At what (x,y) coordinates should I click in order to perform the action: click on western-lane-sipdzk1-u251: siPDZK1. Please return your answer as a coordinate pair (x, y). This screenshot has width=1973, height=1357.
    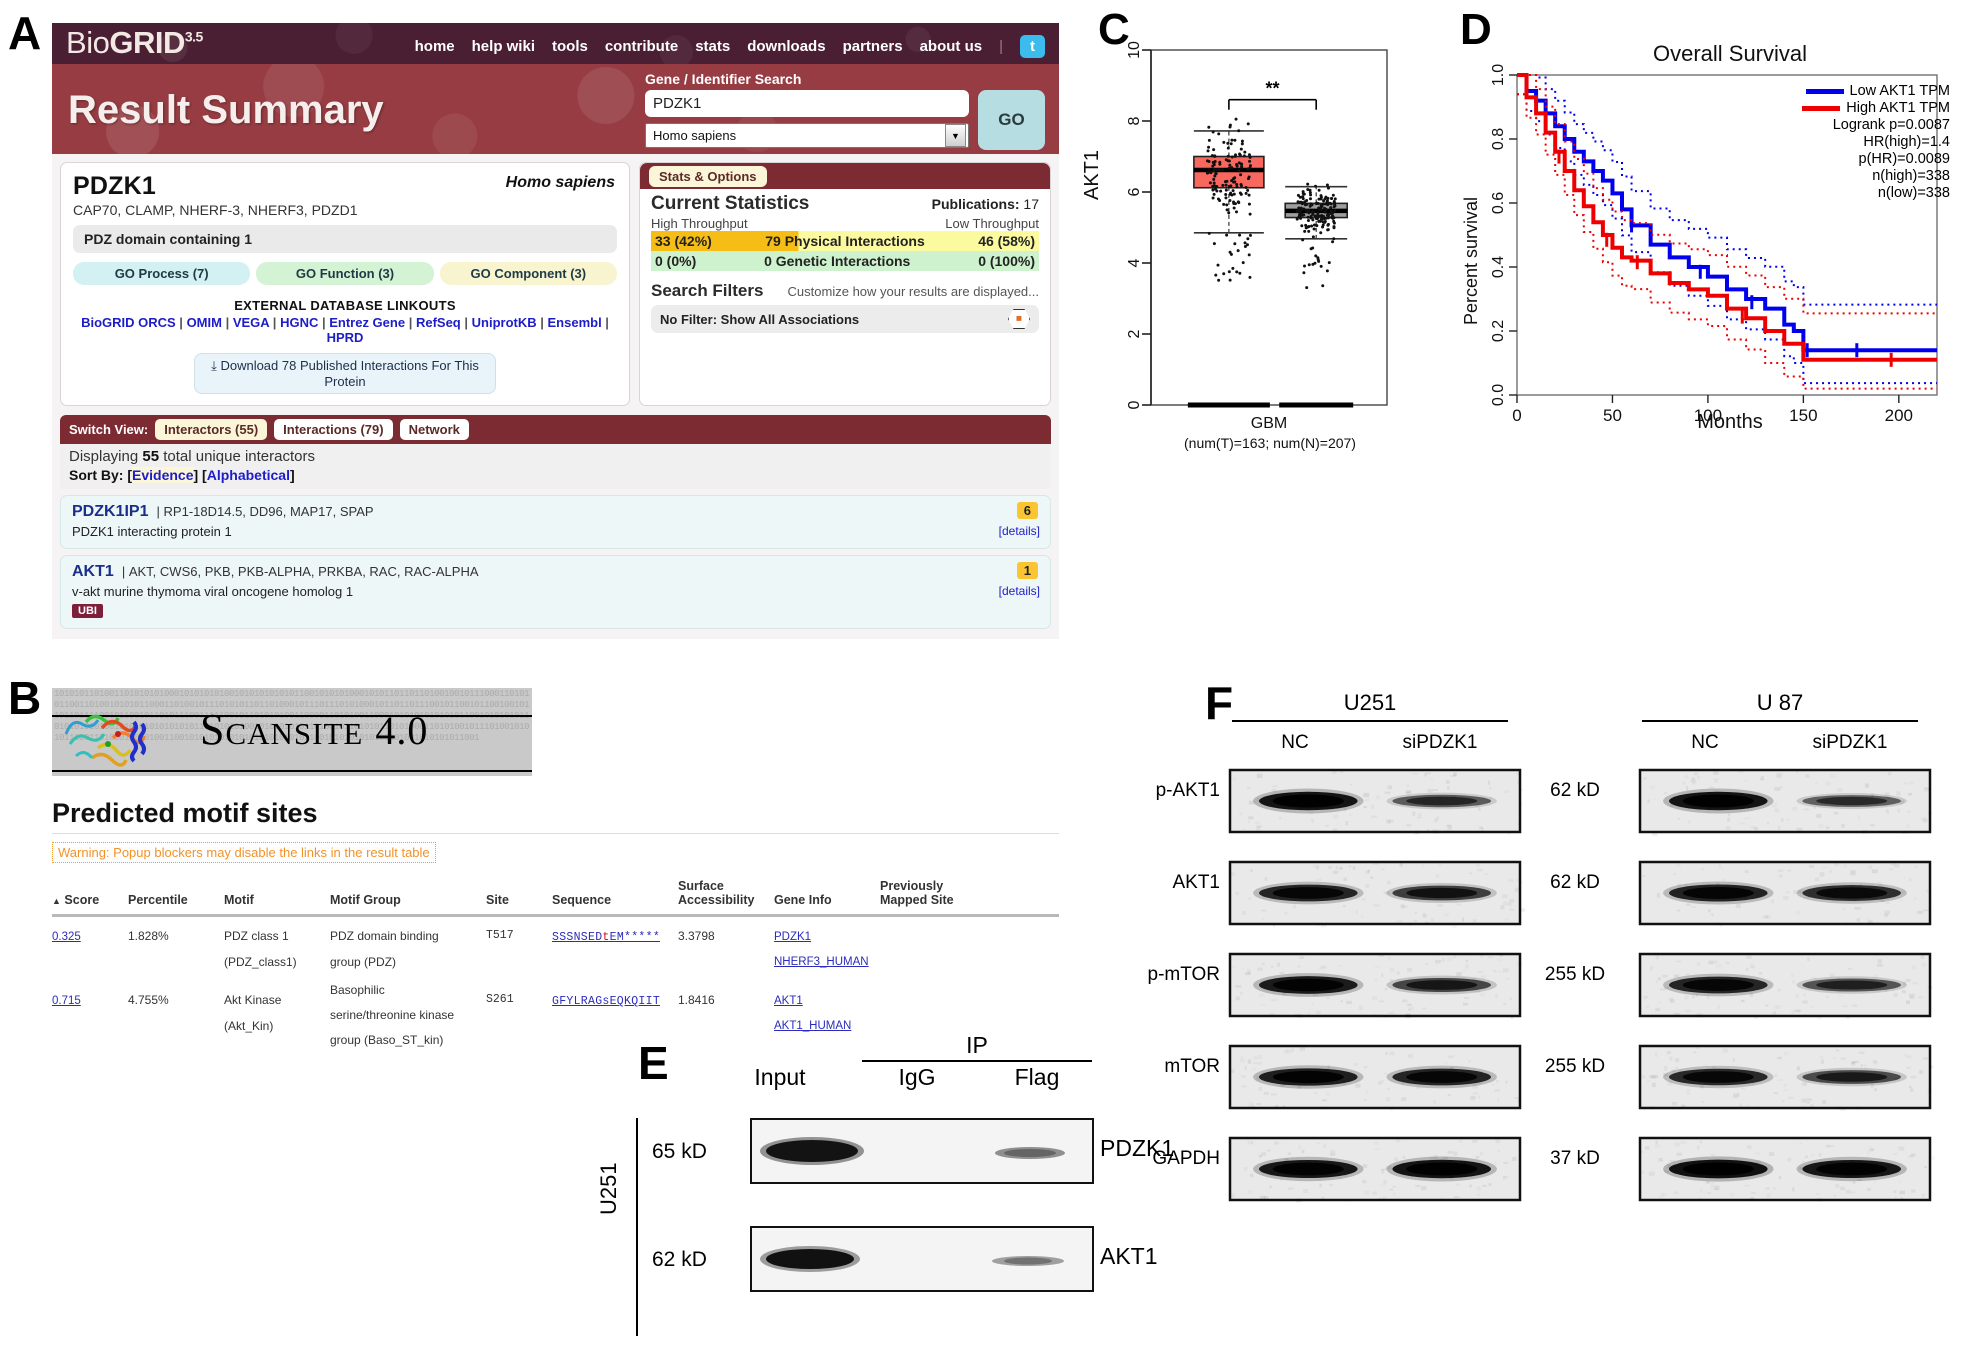
    Looking at the image, I should click on (1440, 742).